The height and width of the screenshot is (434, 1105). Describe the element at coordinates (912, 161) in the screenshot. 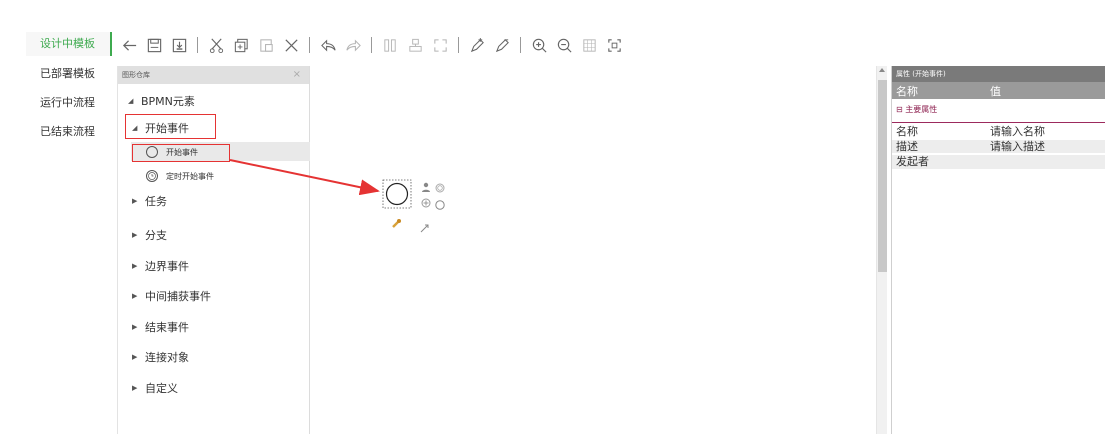

I see `property-name: 发起者` at that location.